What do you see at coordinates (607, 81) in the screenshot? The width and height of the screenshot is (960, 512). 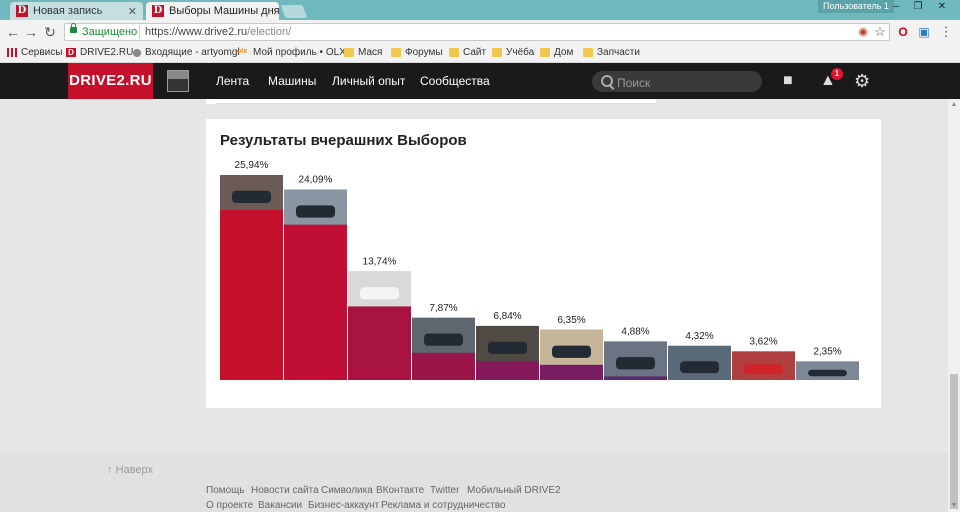 I see `search-icon` at bounding box center [607, 81].